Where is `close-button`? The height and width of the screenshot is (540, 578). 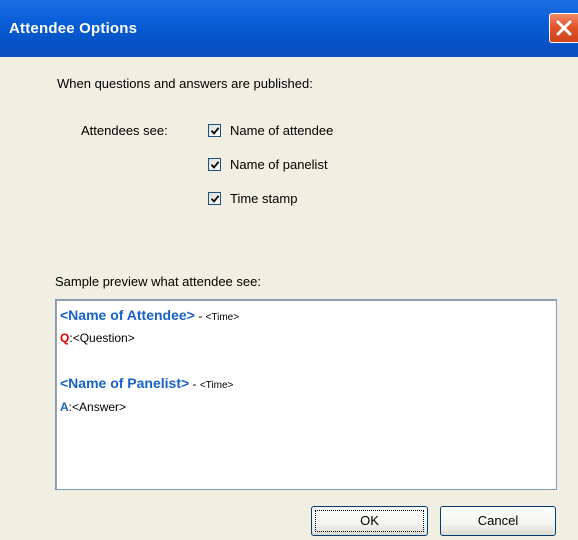 close-button is located at coordinates (563, 28).